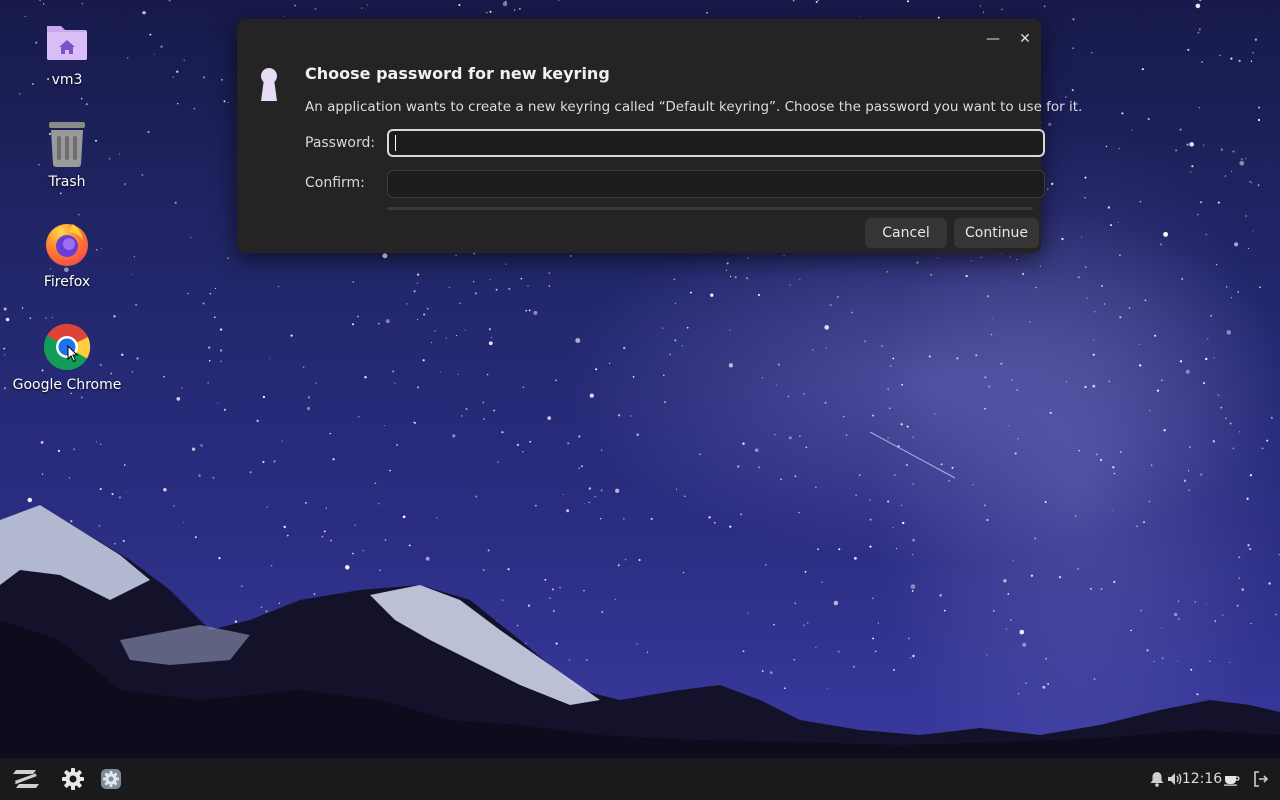  I want to click on chrome-icon, so click(67, 347).